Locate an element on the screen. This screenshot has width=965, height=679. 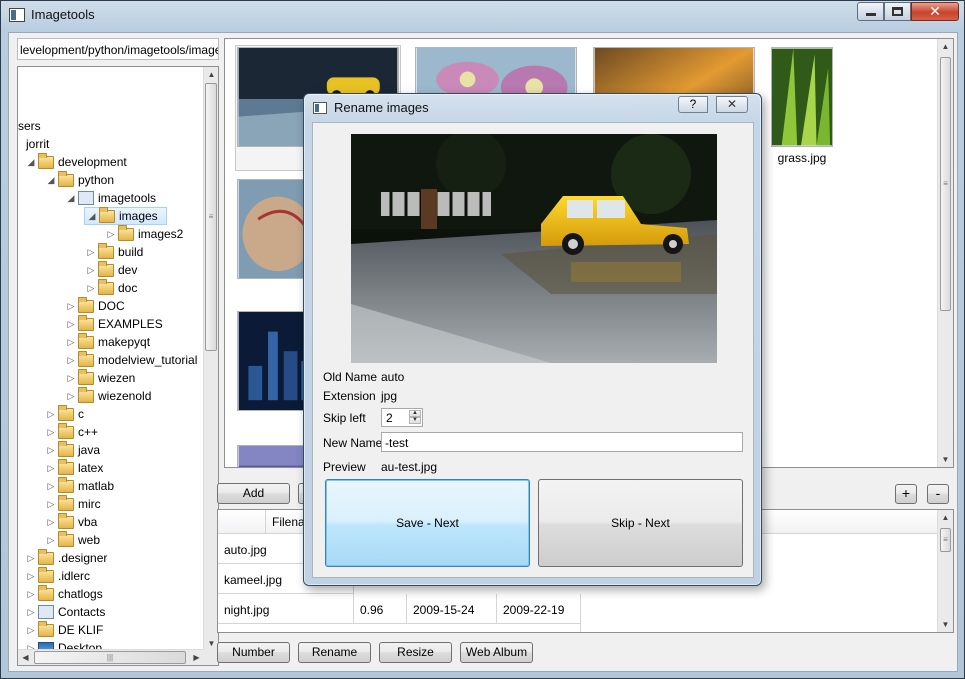
close-button: ✕ is located at coordinates (935, 11).